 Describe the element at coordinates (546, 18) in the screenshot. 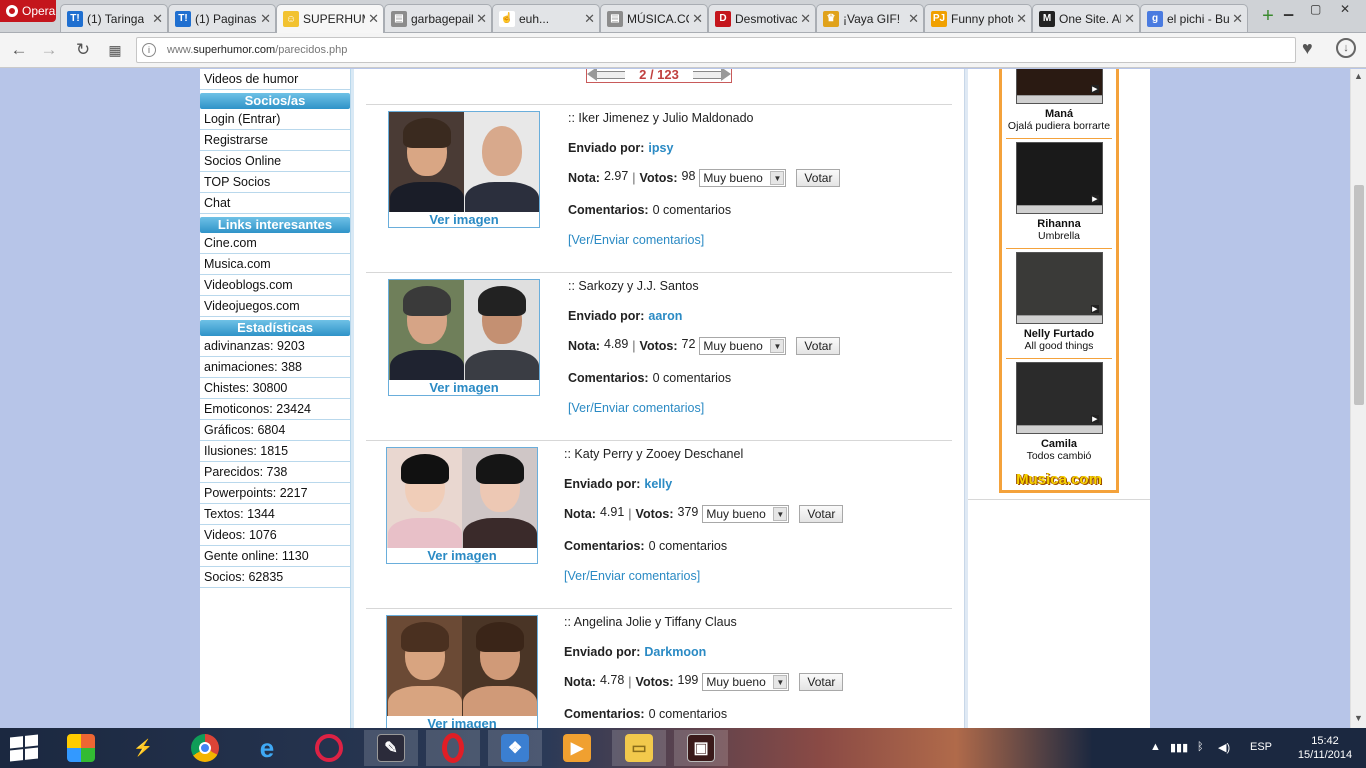

I see `browser-tab: ☝ euh... ✕` at that location.